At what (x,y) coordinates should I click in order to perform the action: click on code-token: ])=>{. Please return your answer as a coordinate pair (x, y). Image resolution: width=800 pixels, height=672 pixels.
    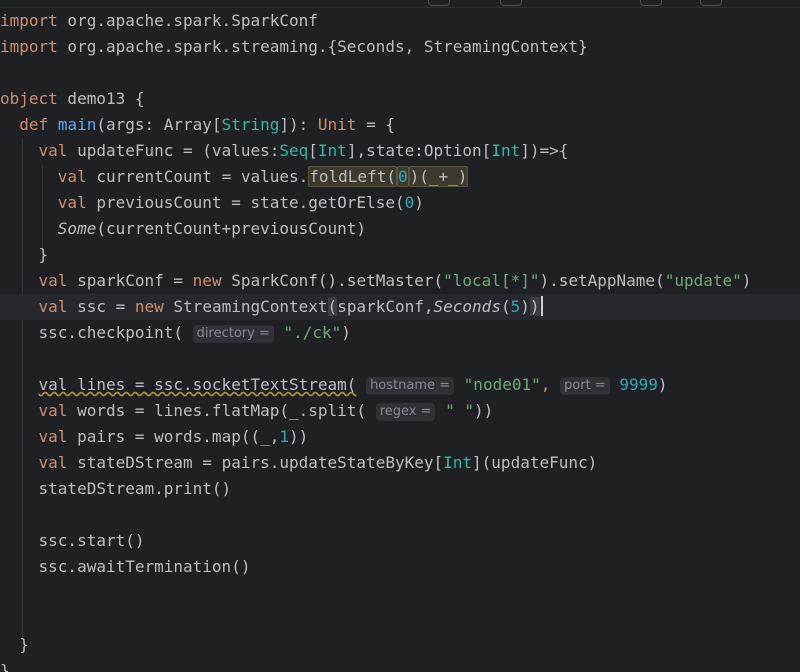
    Looking at the image, I should click on (544, 150).